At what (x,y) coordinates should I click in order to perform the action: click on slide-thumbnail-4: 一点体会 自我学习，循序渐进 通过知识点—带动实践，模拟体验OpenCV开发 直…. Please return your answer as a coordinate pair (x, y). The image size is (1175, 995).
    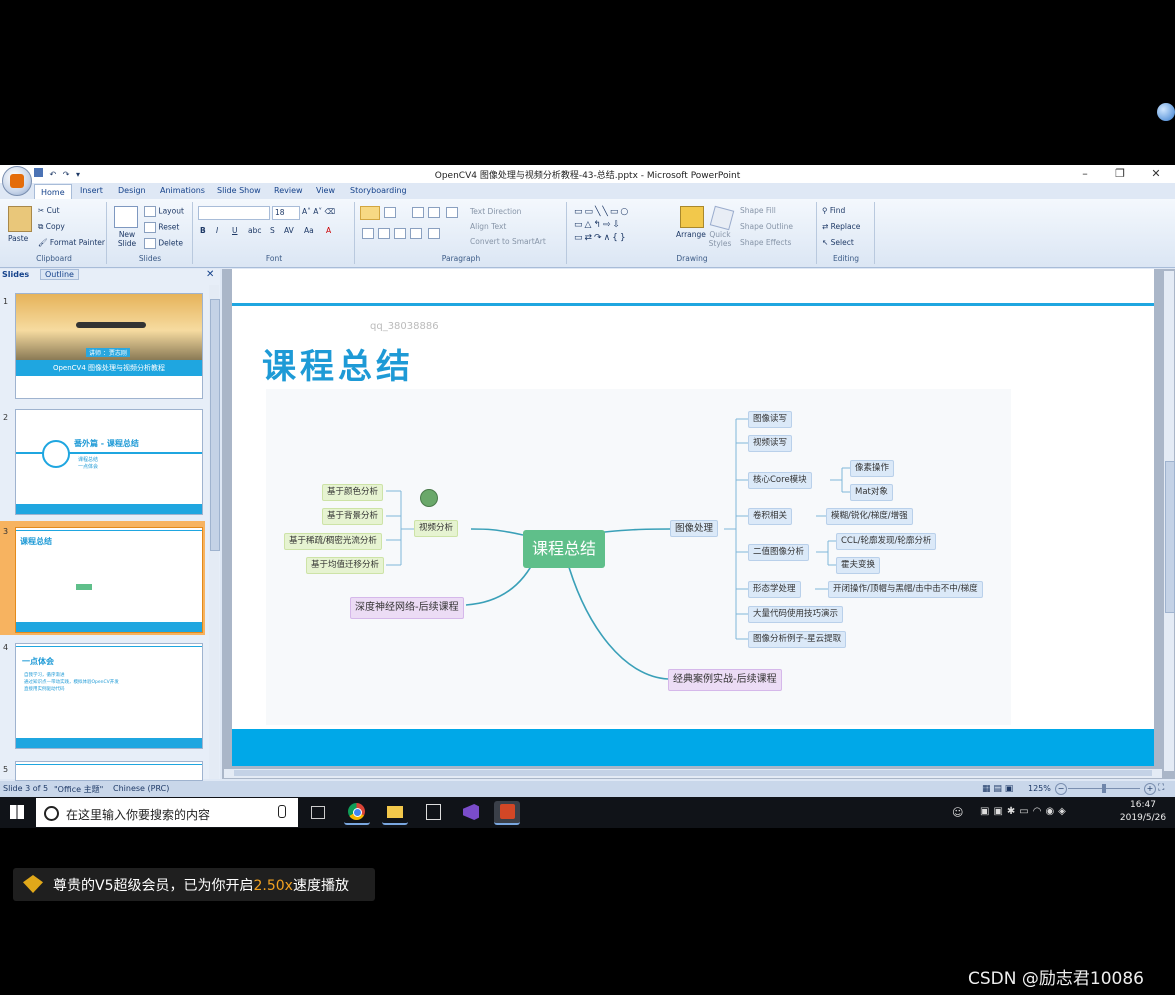
    Looking at the image, I should click on (109, 696).